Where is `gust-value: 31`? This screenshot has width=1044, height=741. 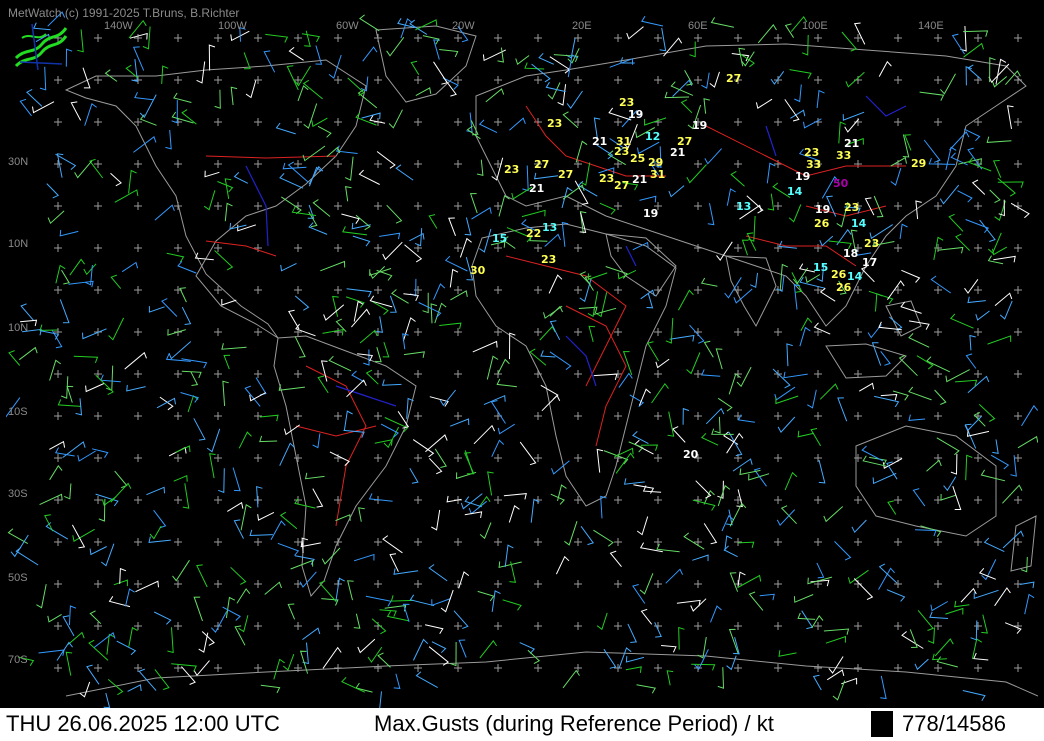
gust-value: 31 is located at coordinates (658, 174).